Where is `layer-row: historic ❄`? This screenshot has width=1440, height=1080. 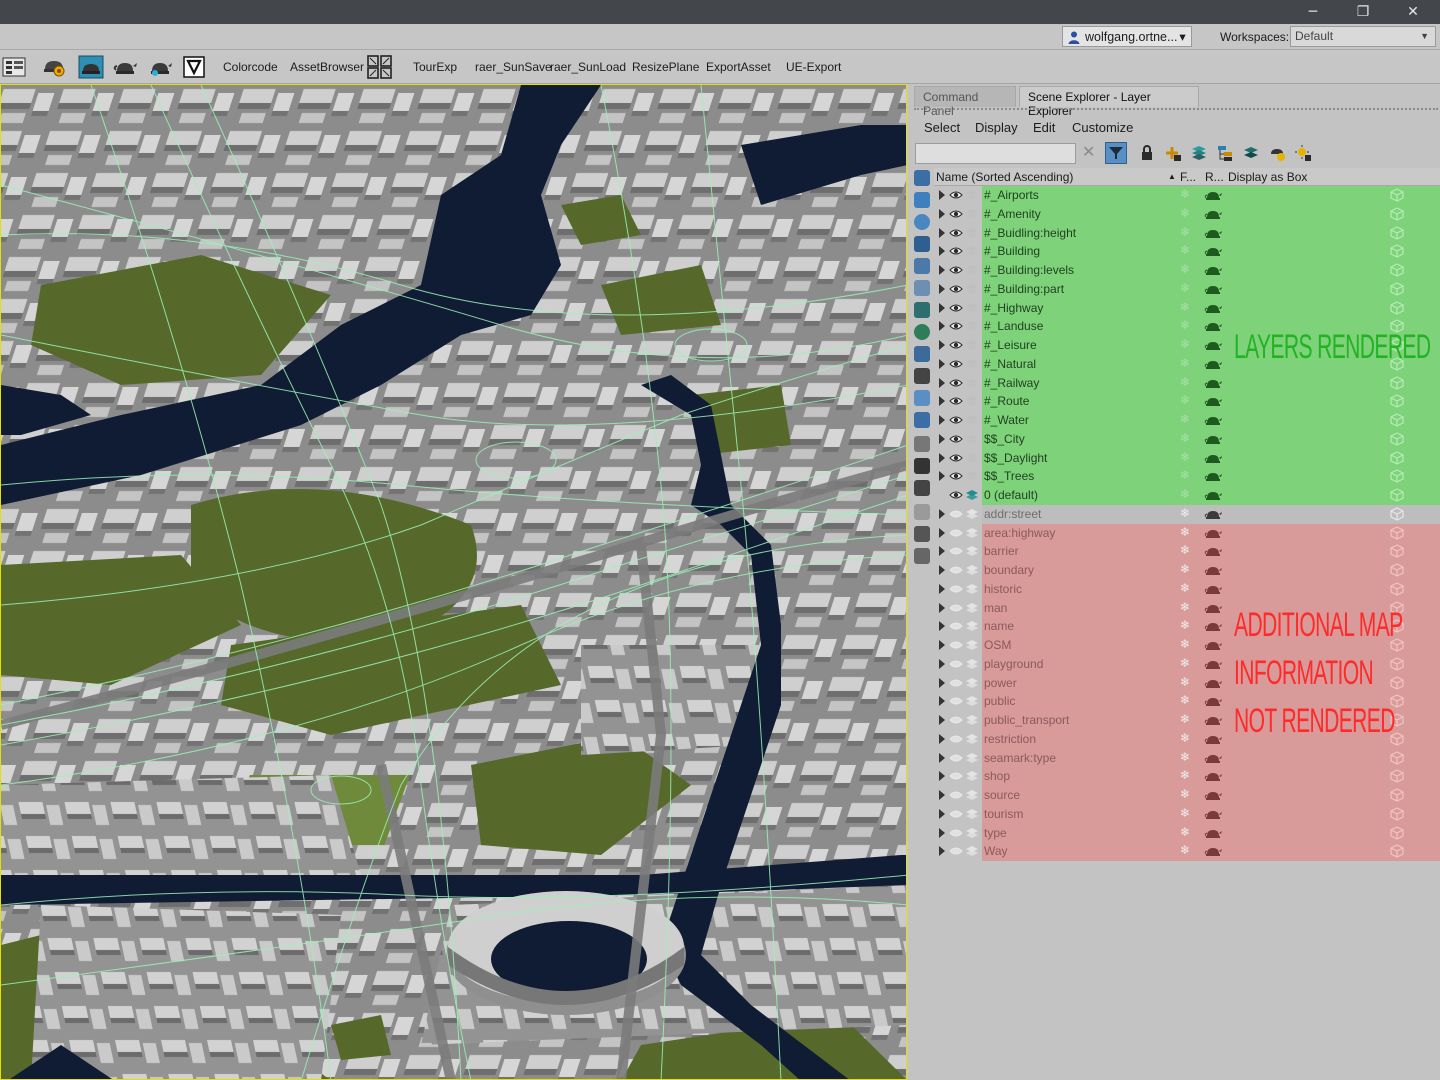
layer-row: historic ❄ is located at coordinates (1187, 589).